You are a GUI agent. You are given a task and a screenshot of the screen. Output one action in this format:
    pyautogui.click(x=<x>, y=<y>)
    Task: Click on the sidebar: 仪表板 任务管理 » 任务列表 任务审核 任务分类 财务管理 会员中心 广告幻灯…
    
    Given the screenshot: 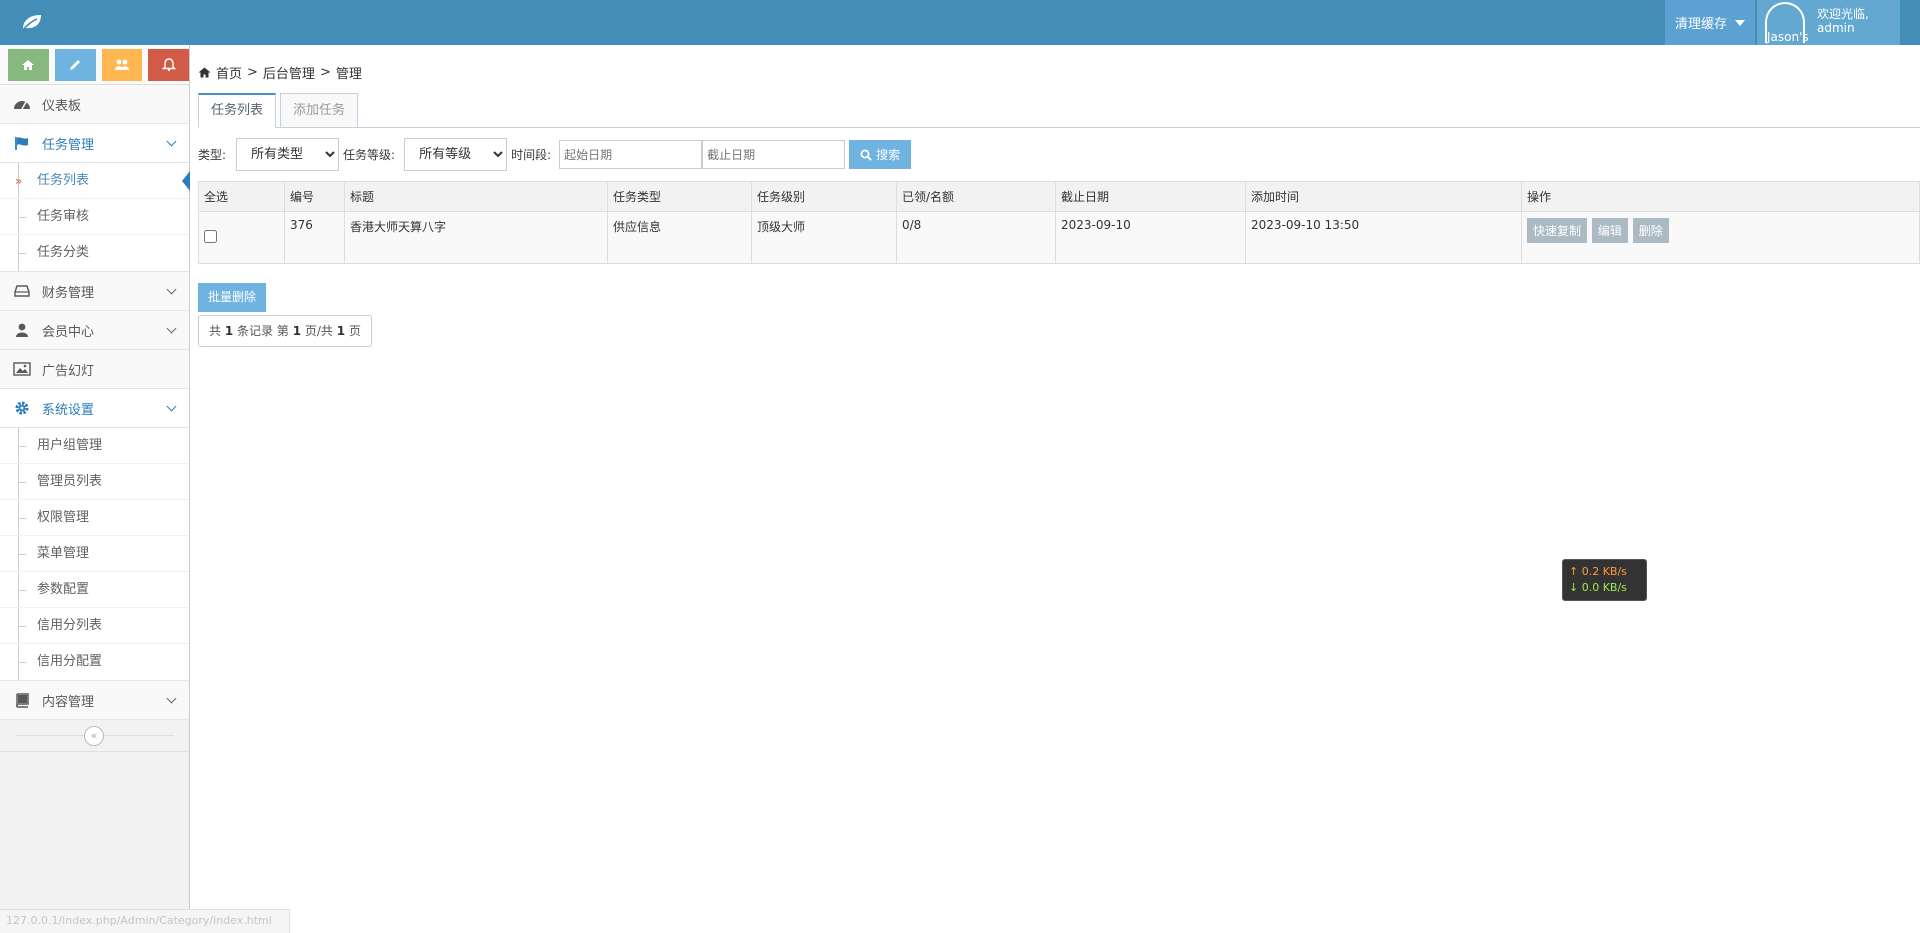 What is the action you would take?
    pyautogui.click(x=95, y=489)
    